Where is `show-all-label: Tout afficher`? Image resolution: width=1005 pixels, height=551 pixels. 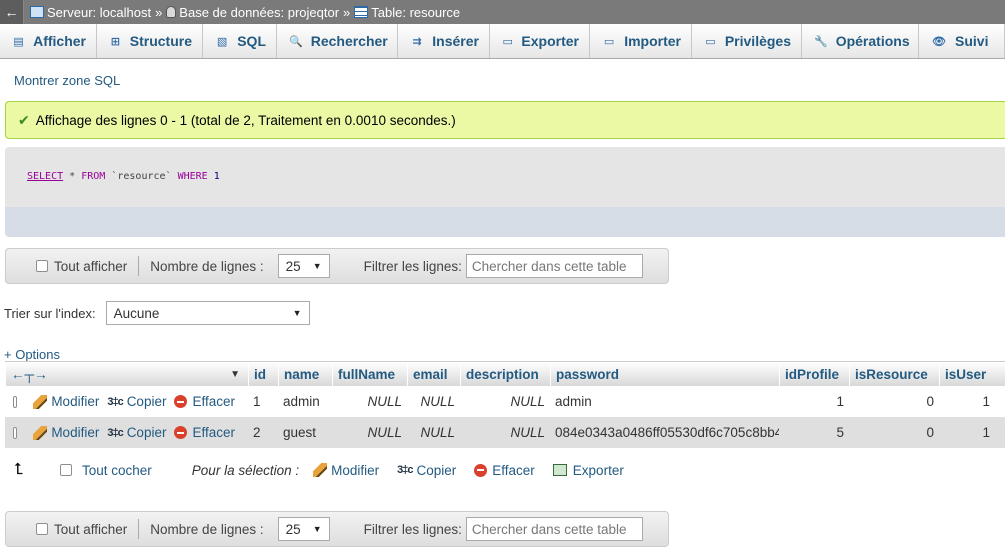
show-all-label: Tout afficher is located at coordinates (91, 266).